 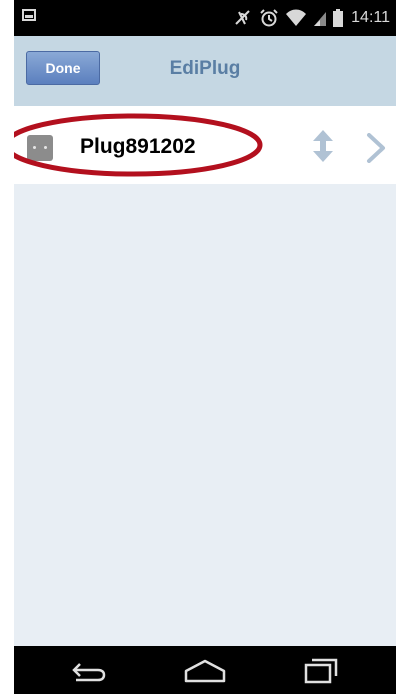 I want to click on action-bar: Done EdiPlug, so click(x=205, y=71).